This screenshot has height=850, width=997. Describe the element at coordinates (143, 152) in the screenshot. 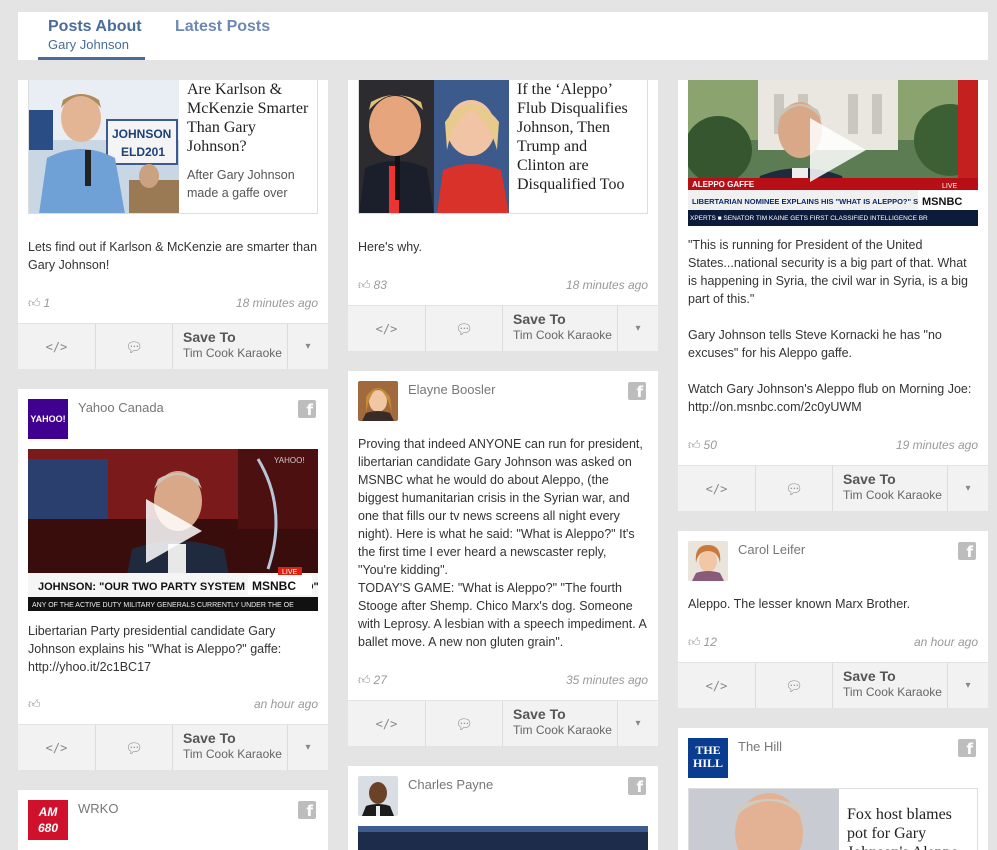

I see `svg-text: ELD201` at that location.